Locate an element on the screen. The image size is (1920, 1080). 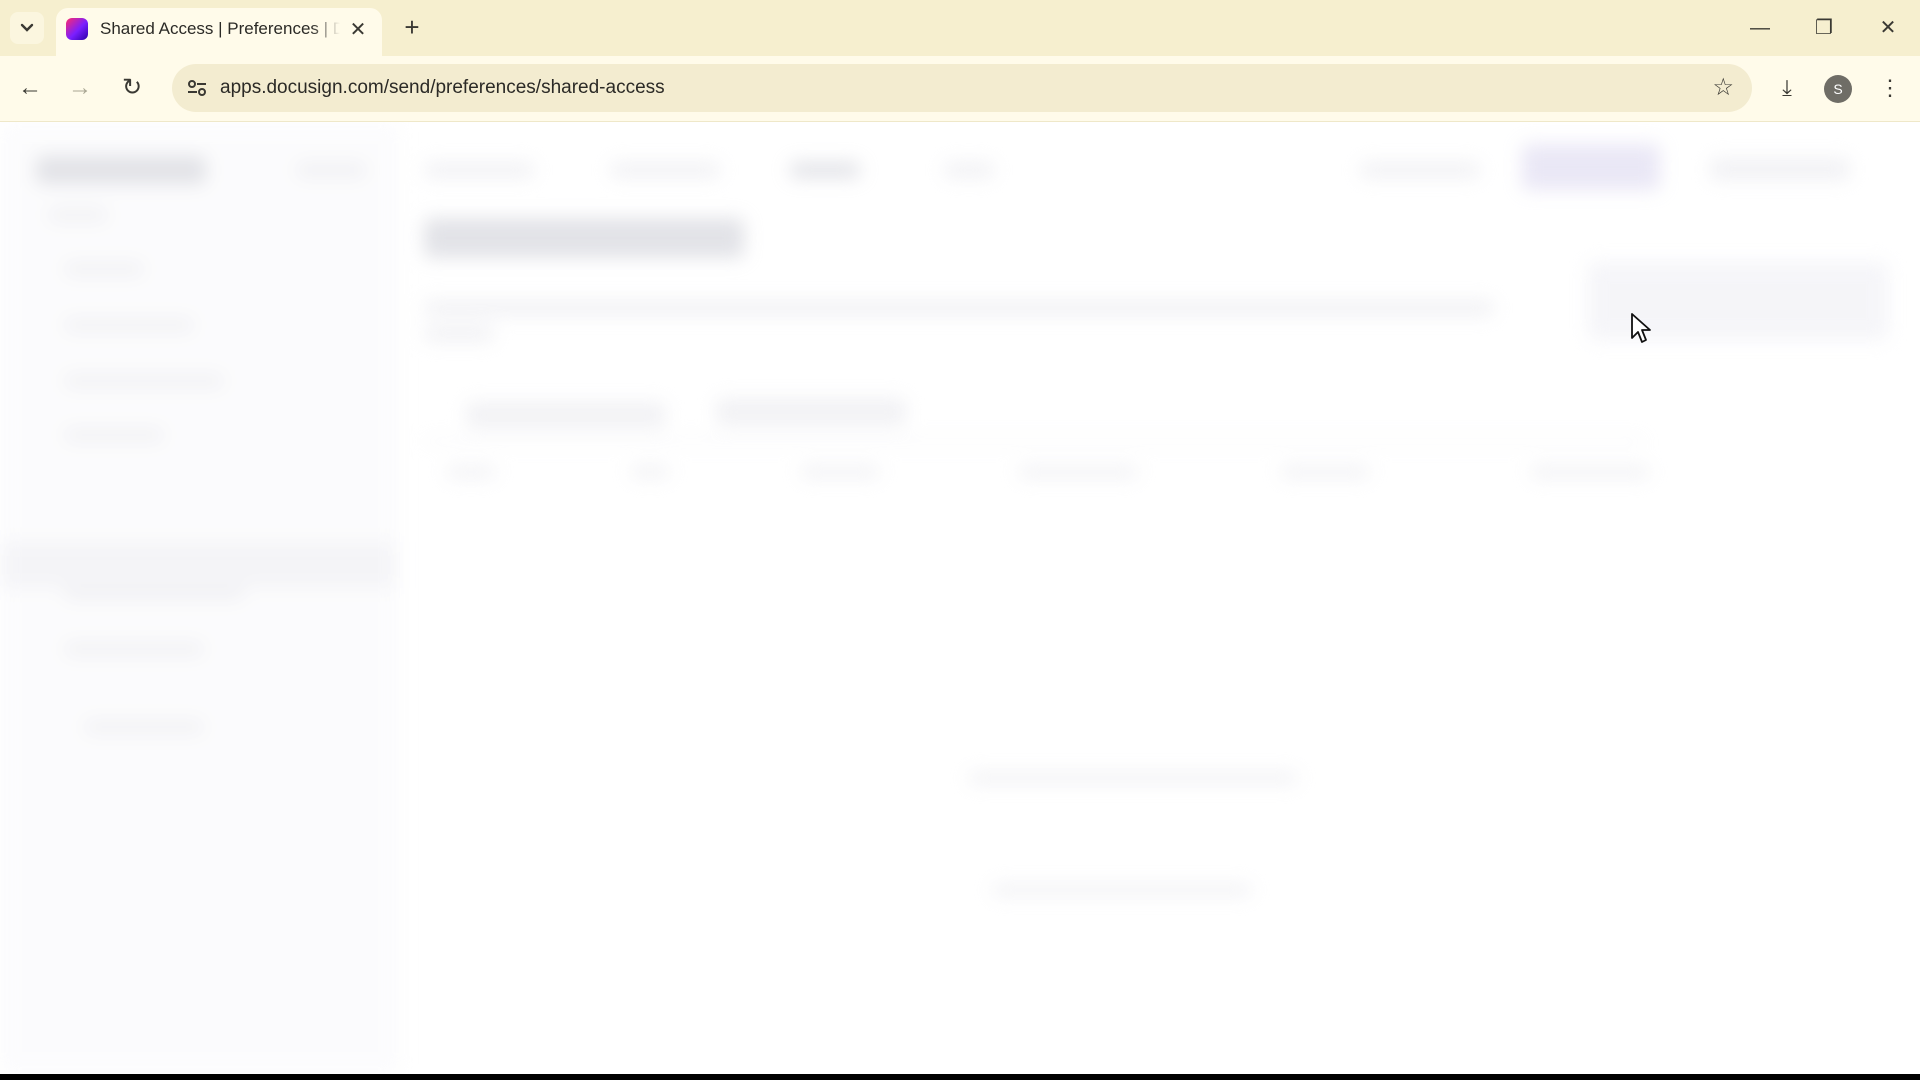
reload-button: ↻ is located at coordinates (132, 88).